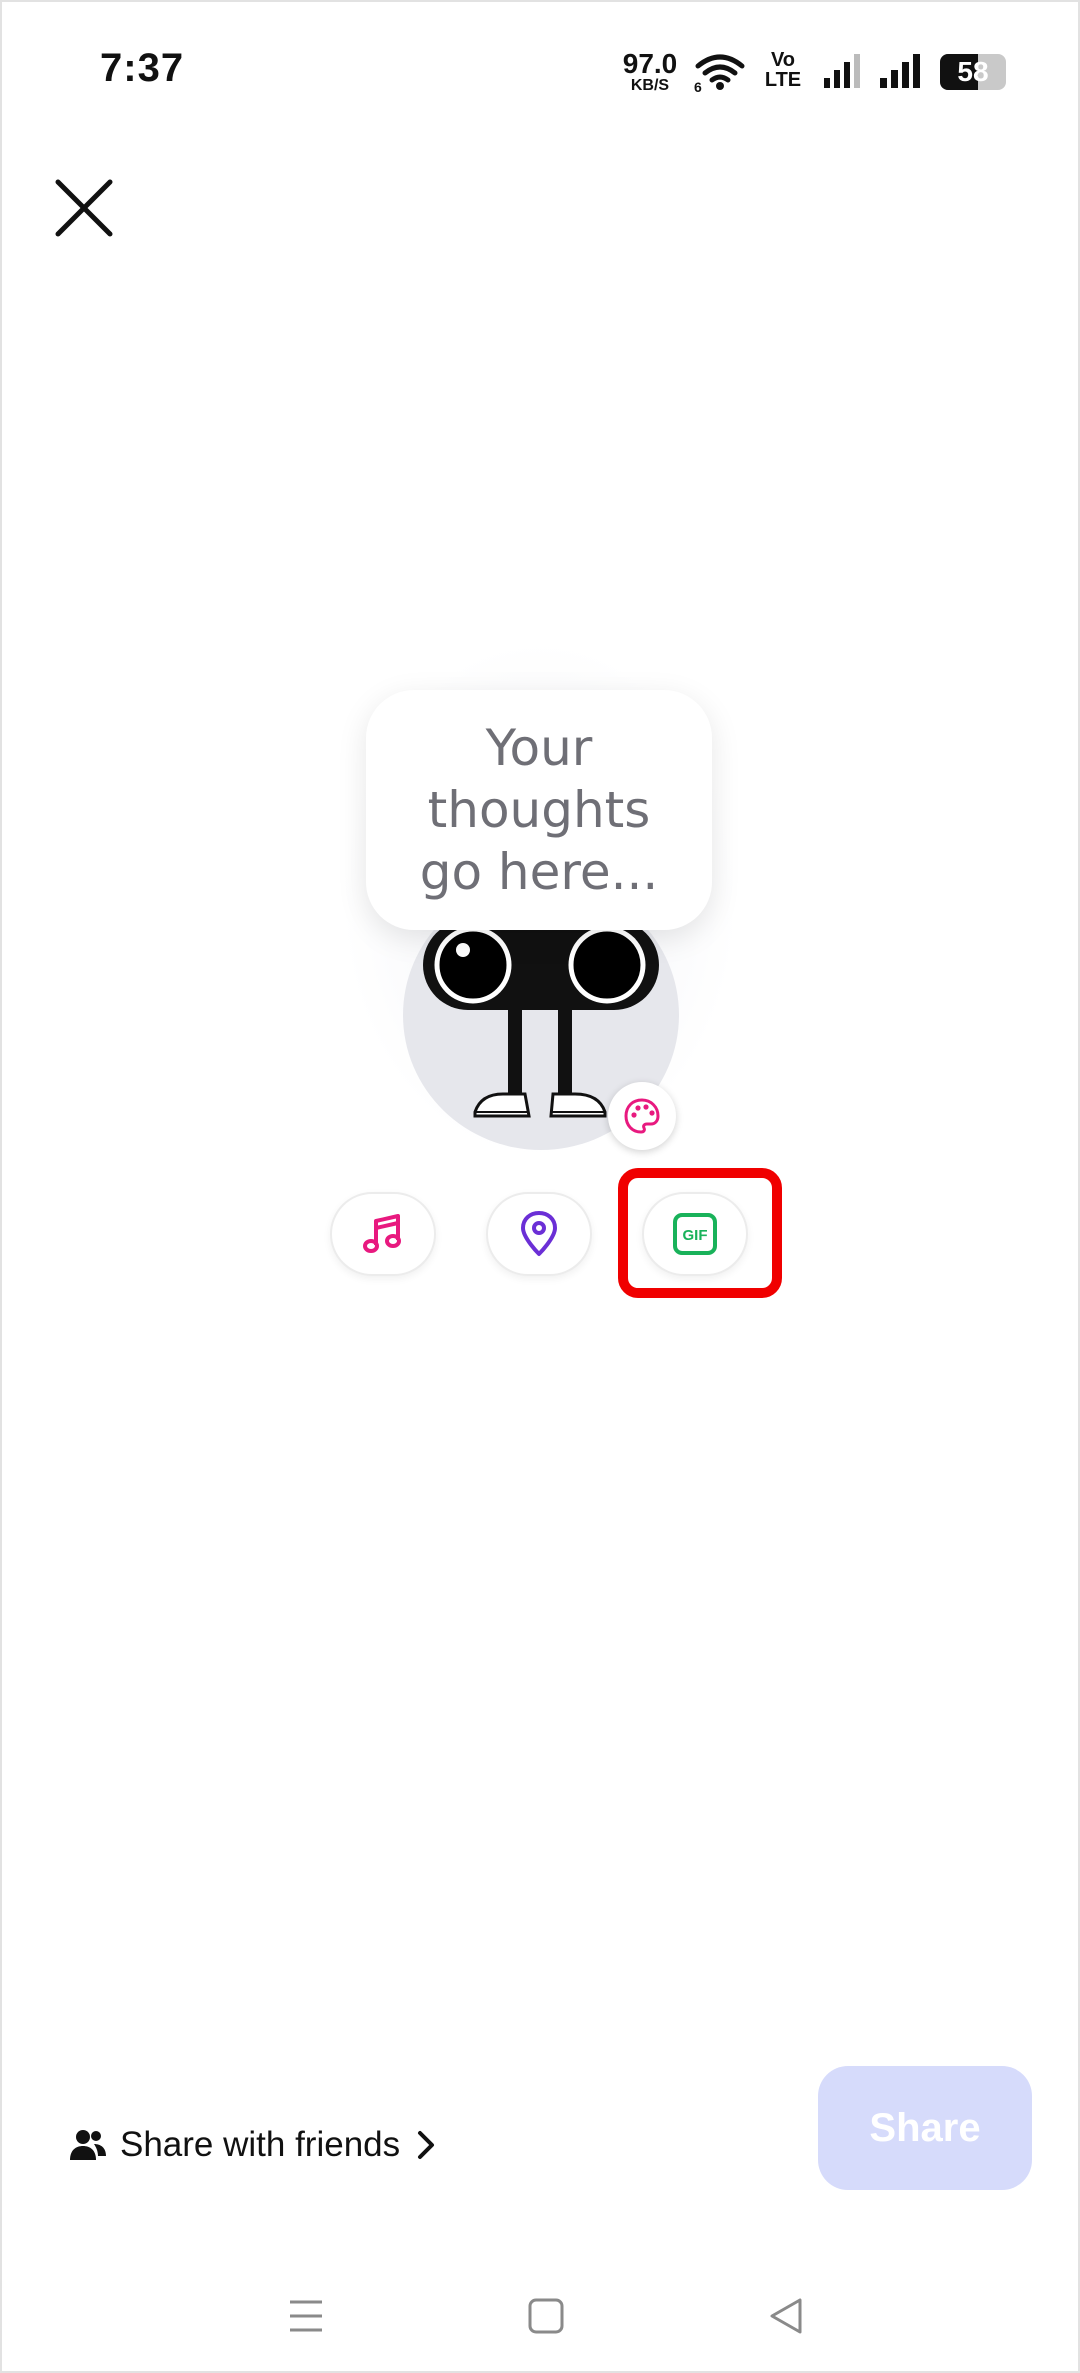 This screenshot has height=2373, width=1080. What do you see at coordinates (925, 2128) in the screenshot?
I see `share-button: Share` at bounding box center [925, 2128].